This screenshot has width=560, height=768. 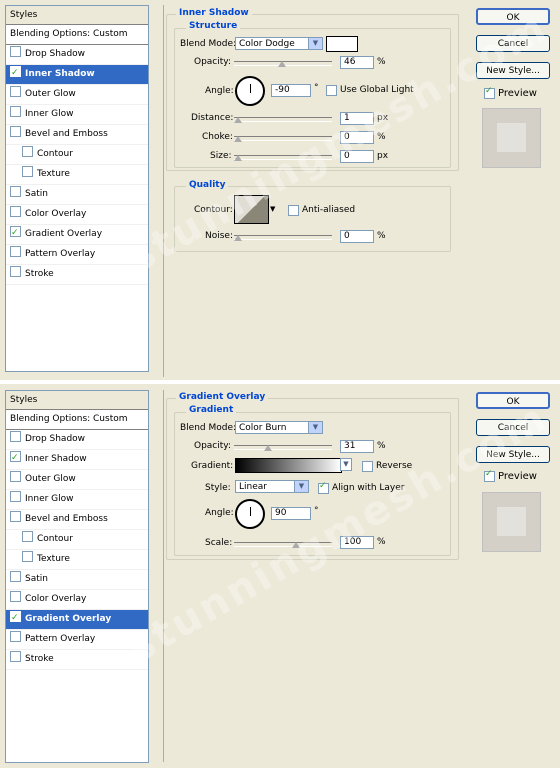 I want to click on choke-field: 0, so click(x=357, y=137).